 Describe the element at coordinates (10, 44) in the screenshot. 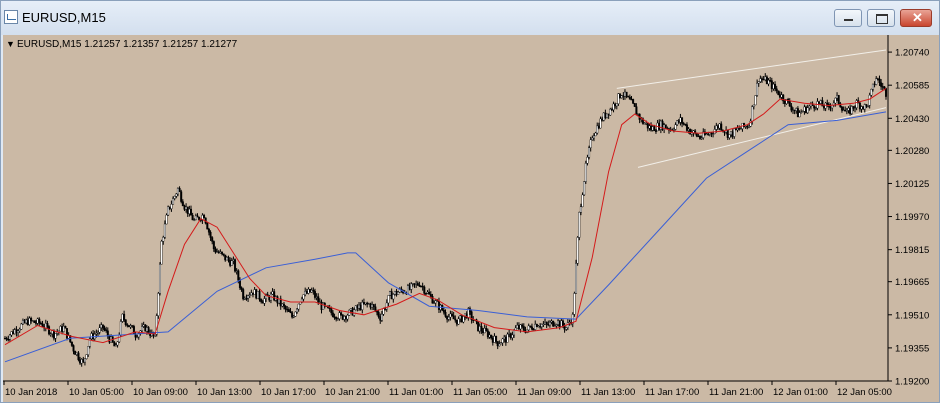

I see `symbol-menu-icon: ▼` at that location.